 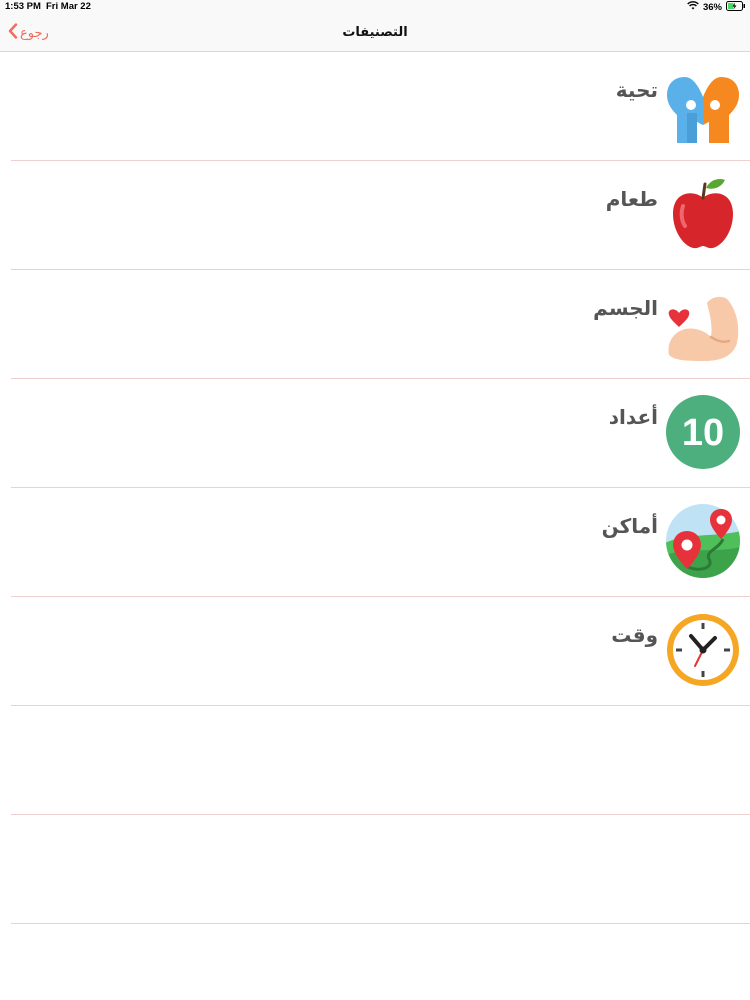 I want to click on category-row-places: أماكن, so click(x=375, y=542).